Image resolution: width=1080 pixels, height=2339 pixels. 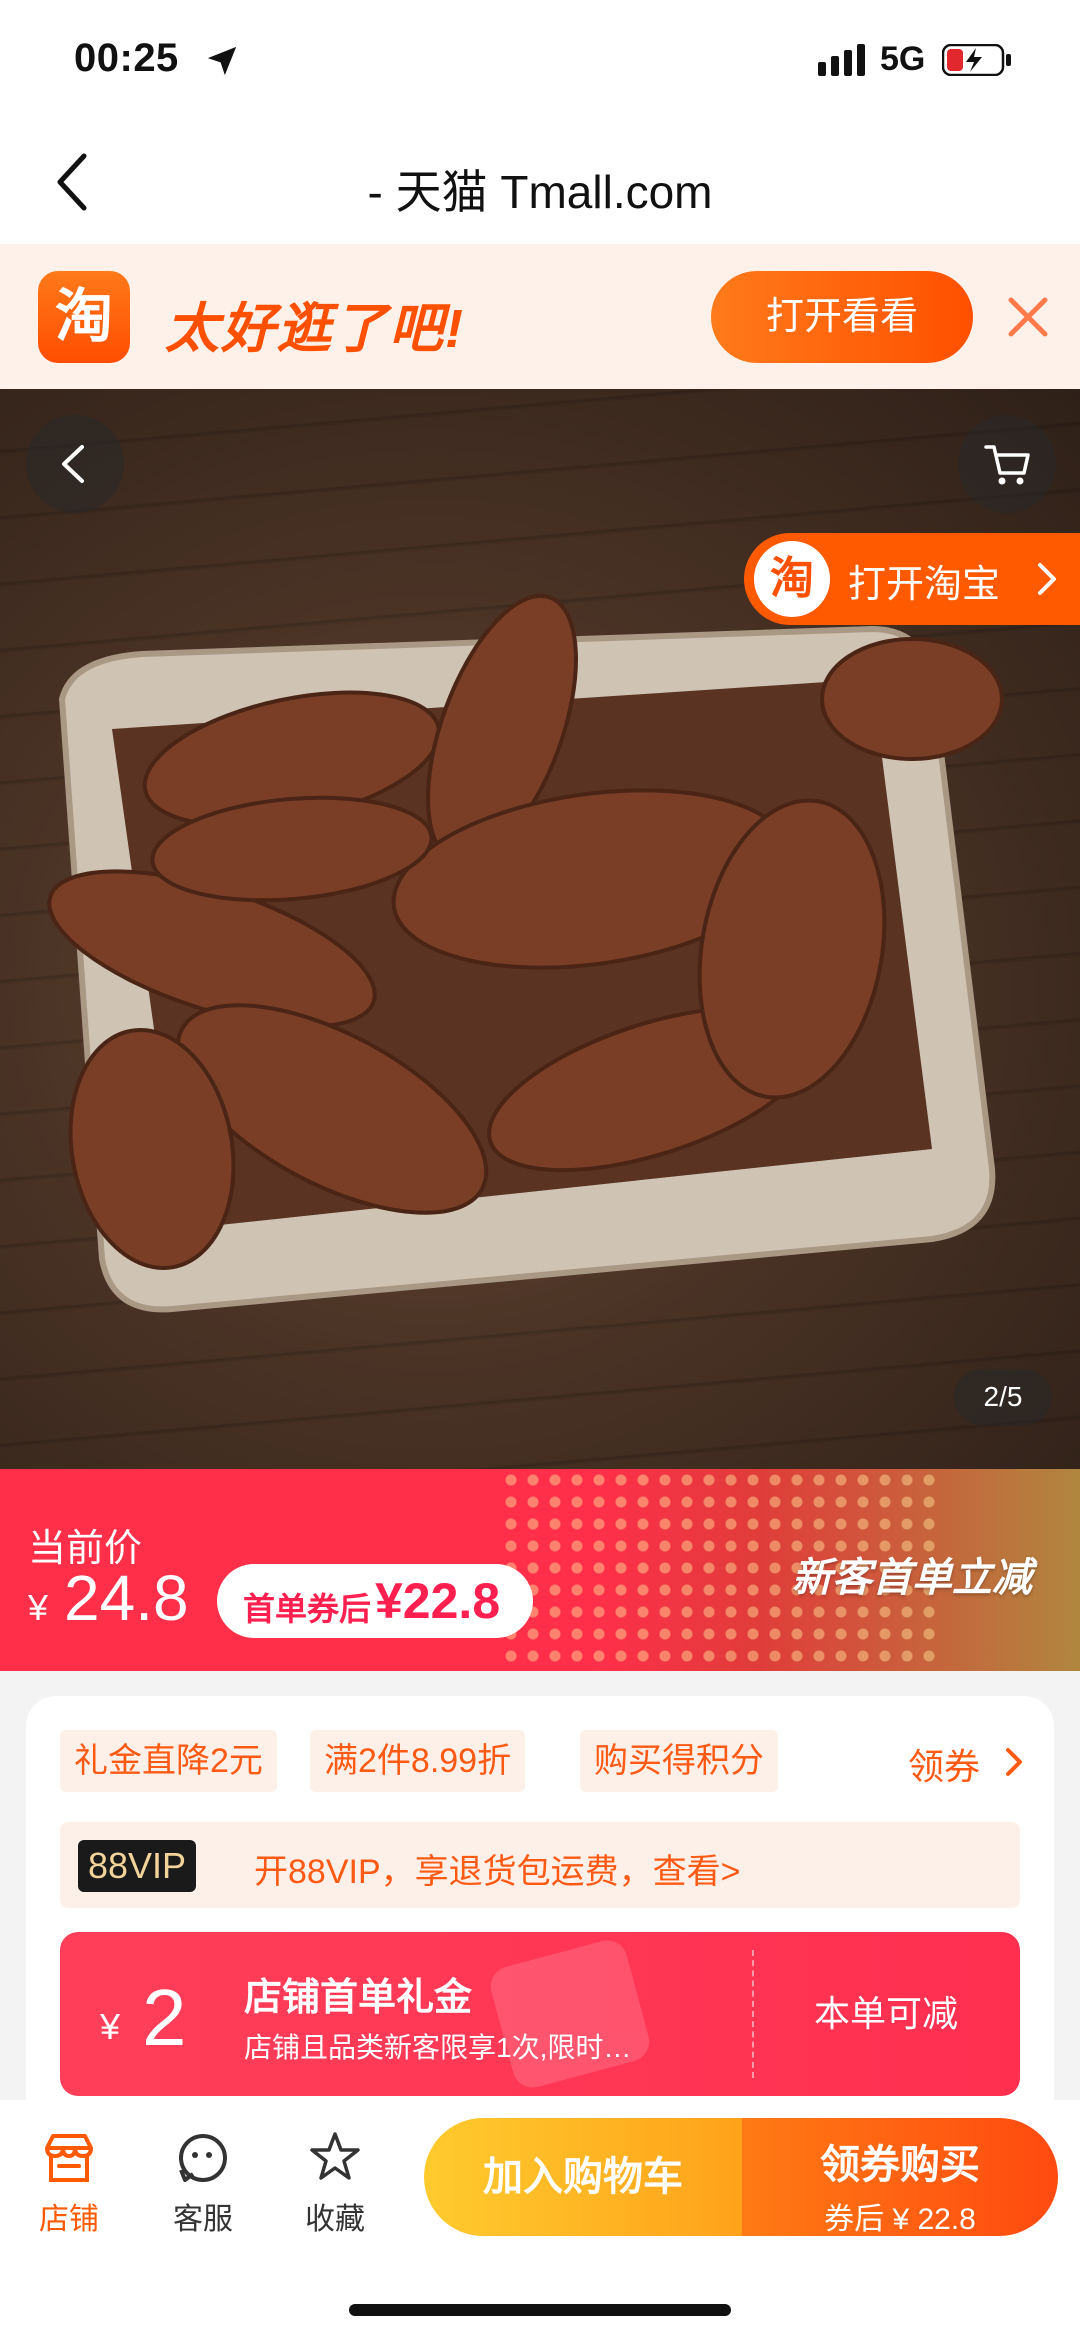 I want to click on purchase-actions: 加入购物车 领券购买 券后 ¥ 22.8, so click(x=741, y=2177).